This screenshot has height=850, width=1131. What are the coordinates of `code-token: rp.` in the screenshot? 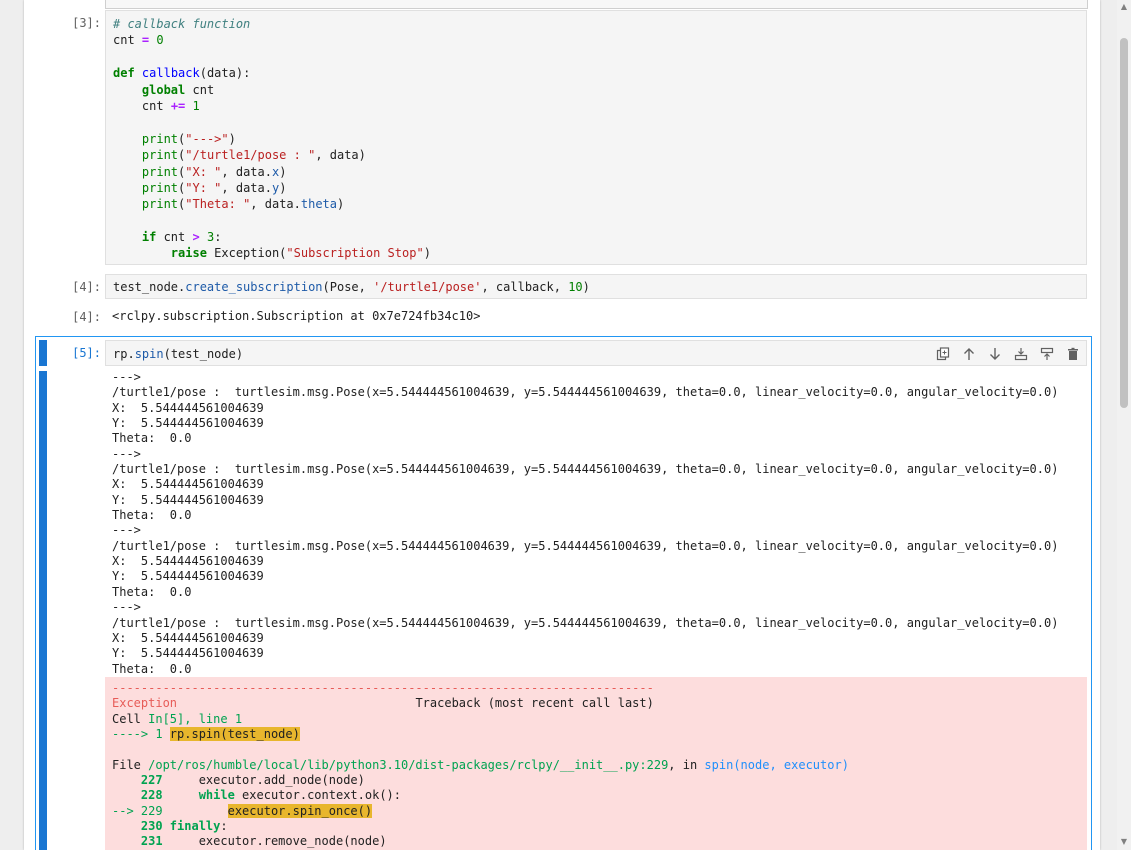 It's located at (124, 354).